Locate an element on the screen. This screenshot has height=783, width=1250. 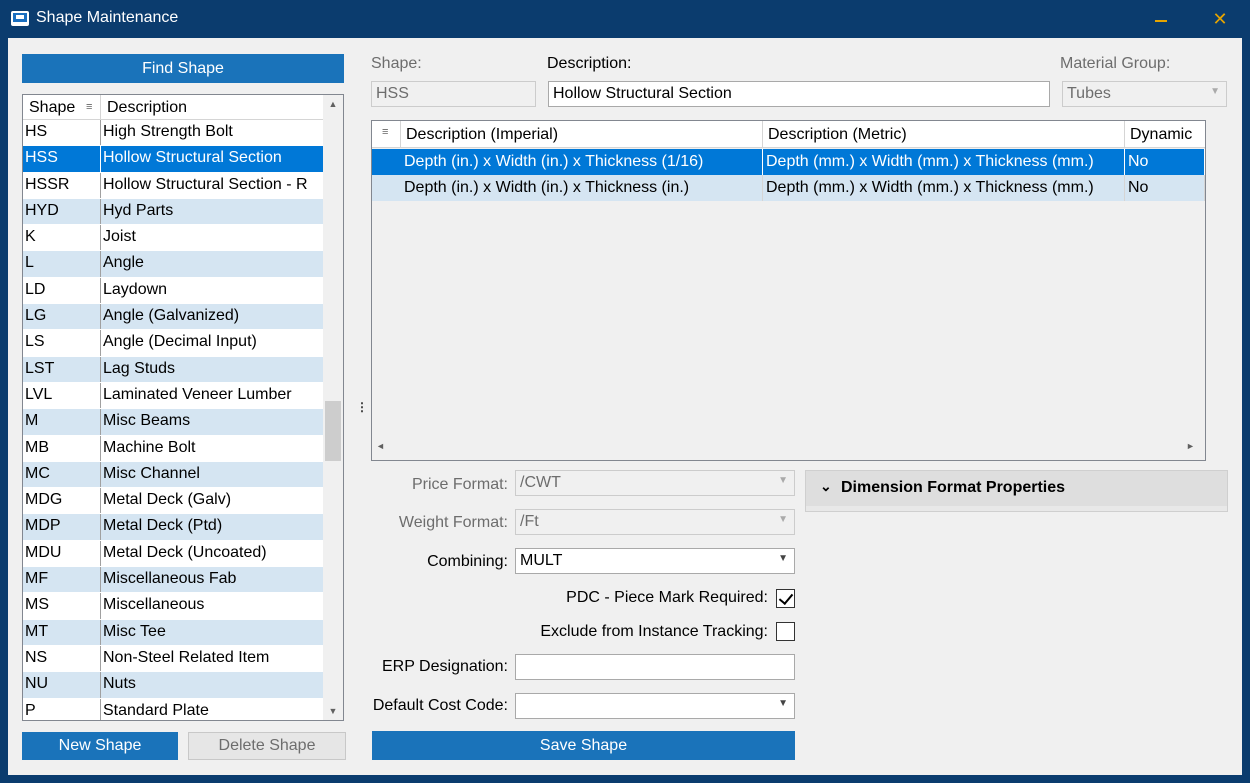
pdc-piece-mark-checkbox is located at coordinates (785, 598).